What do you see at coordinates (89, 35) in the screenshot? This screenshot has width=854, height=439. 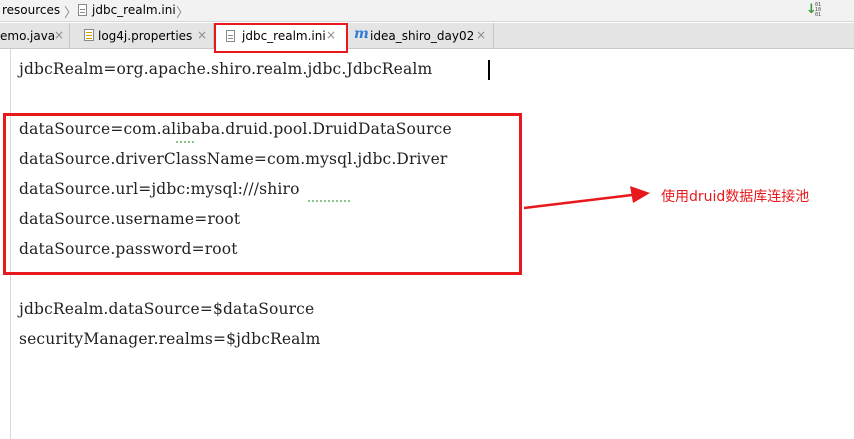 I see `properties-file-icon` at bounding box center [89, 35].